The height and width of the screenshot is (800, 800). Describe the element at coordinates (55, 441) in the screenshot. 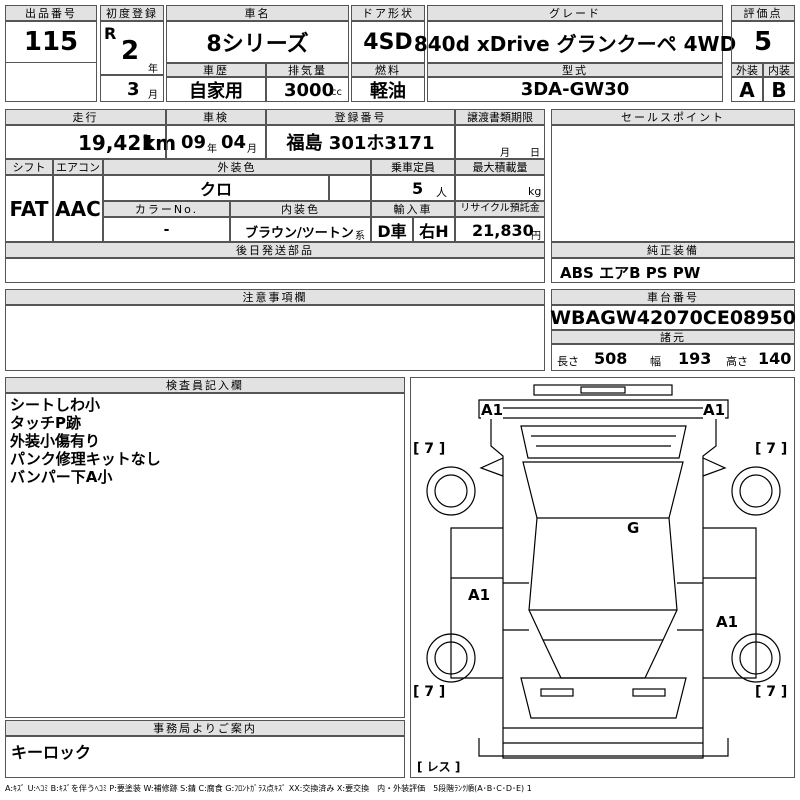

I see `inspector-note: 外装小傷有り` at that location.